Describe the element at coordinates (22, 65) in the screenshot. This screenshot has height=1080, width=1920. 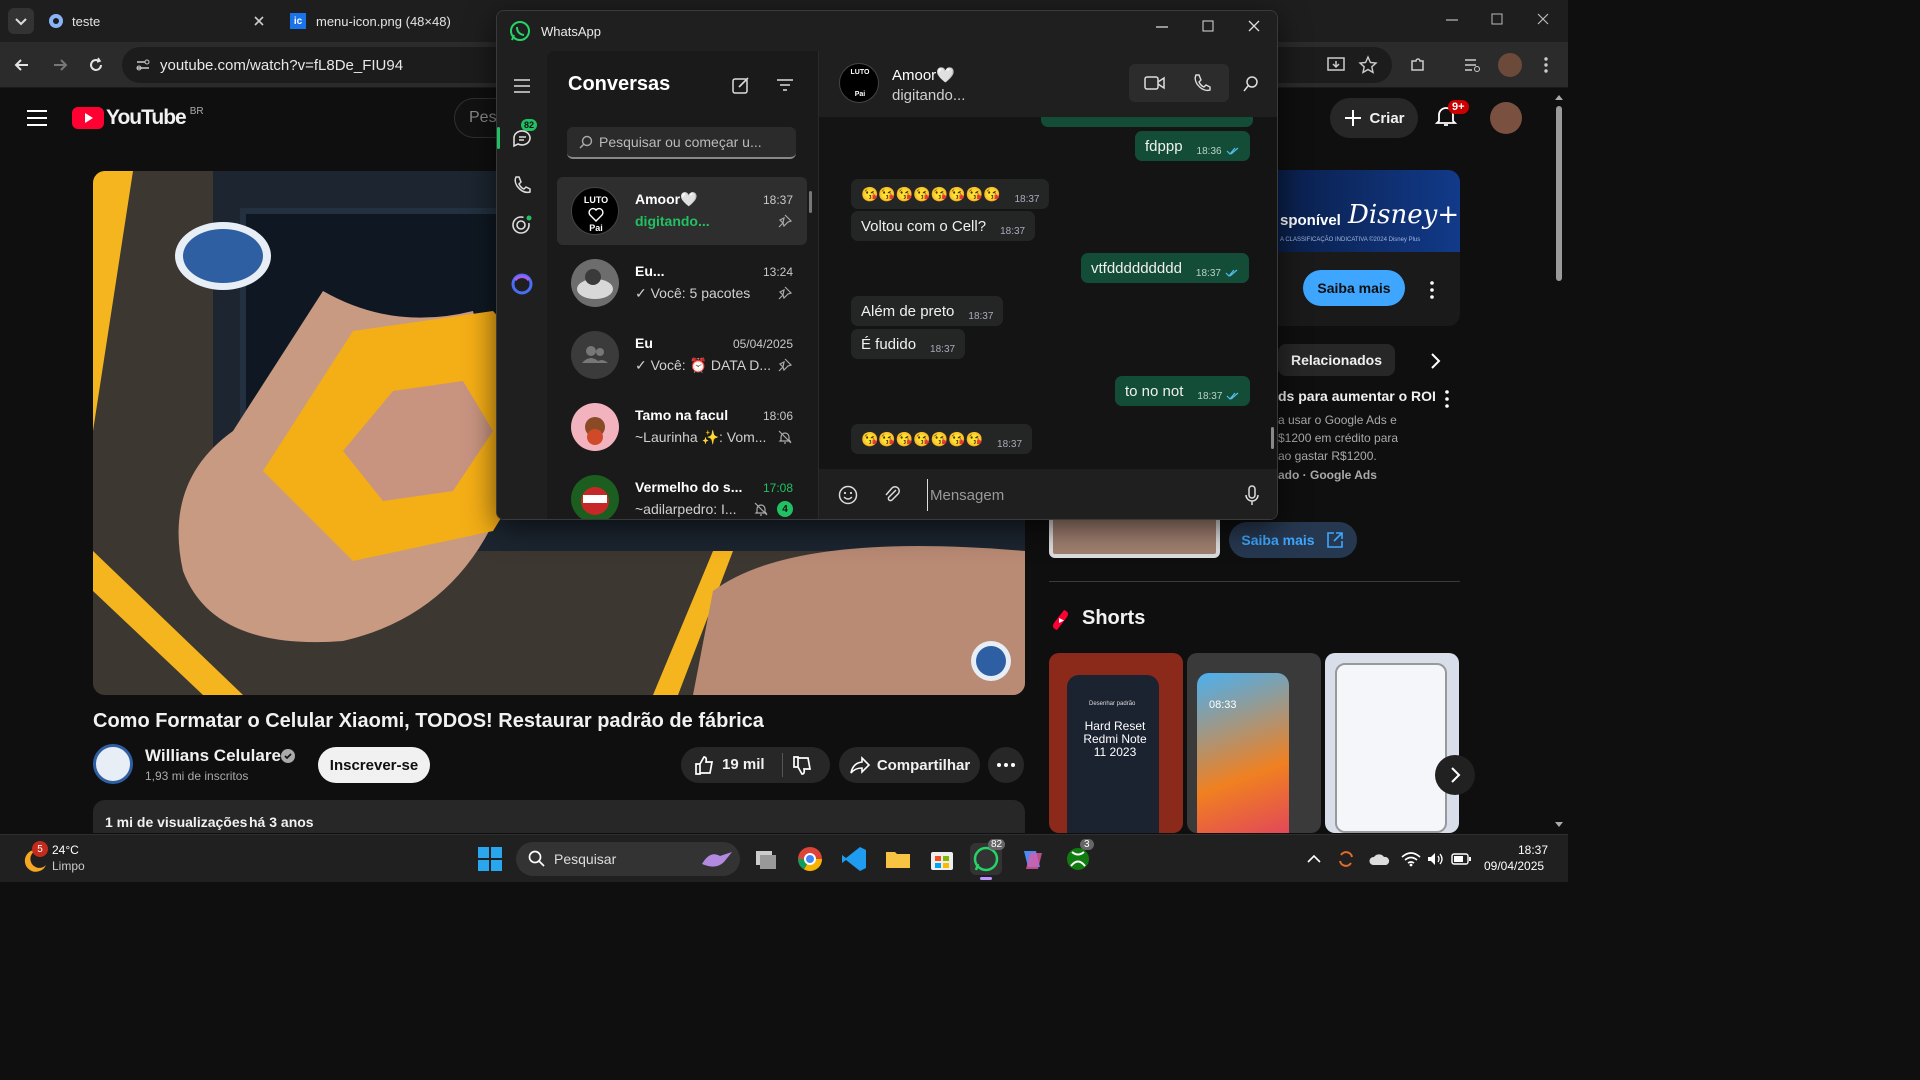
I see `back-icon` at that location.